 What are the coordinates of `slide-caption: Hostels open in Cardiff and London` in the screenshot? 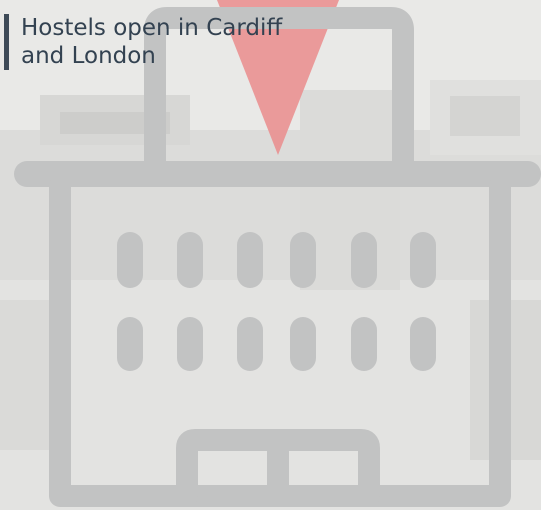 It's located at (143, 42).